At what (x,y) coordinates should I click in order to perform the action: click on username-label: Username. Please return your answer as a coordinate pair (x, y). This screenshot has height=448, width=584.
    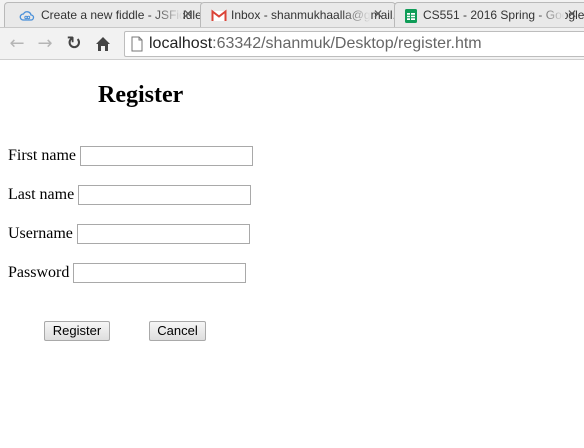
    Looking at the image, I should click on (40, 233).